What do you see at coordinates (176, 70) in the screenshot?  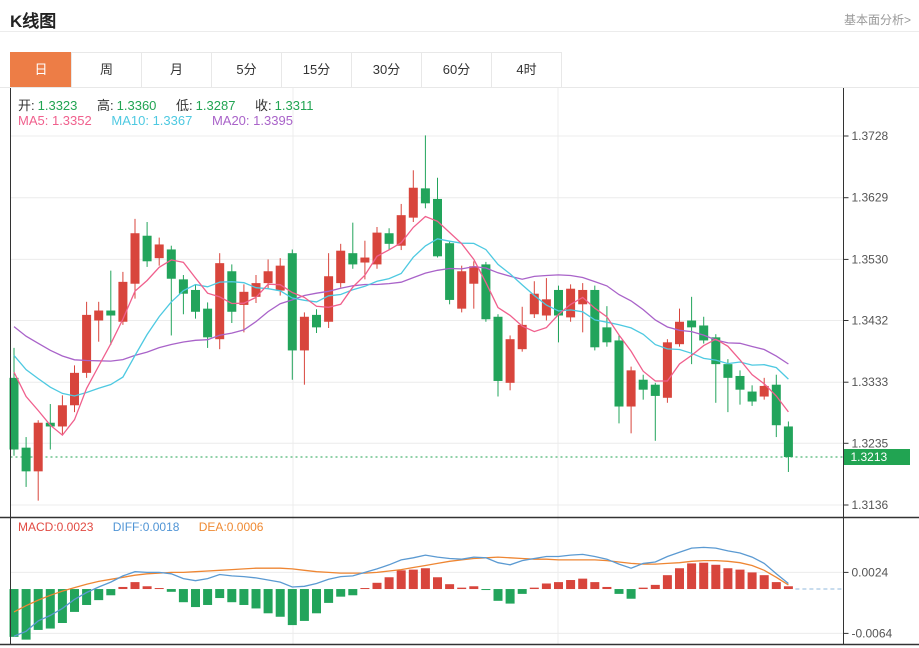 I see `tab-2: 月` at bounding box center [176, 70].